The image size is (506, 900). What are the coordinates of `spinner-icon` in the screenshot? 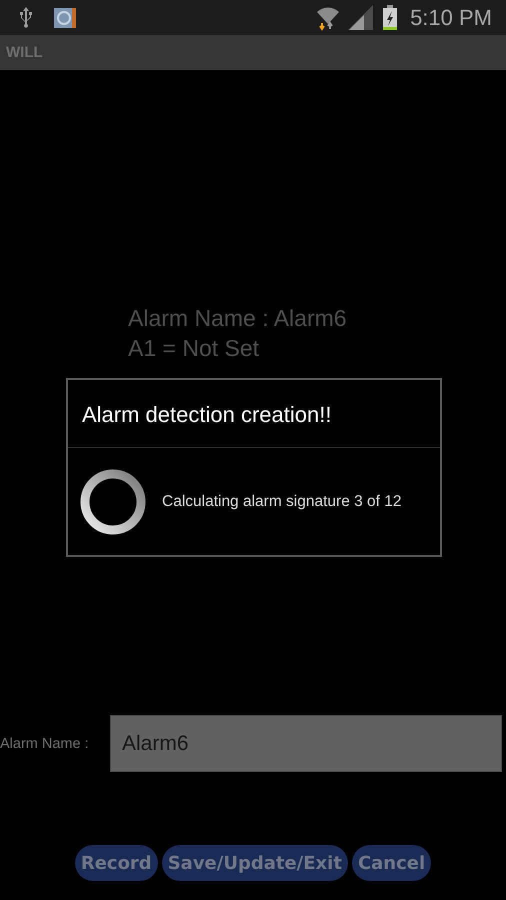 It's located at (113, 502).